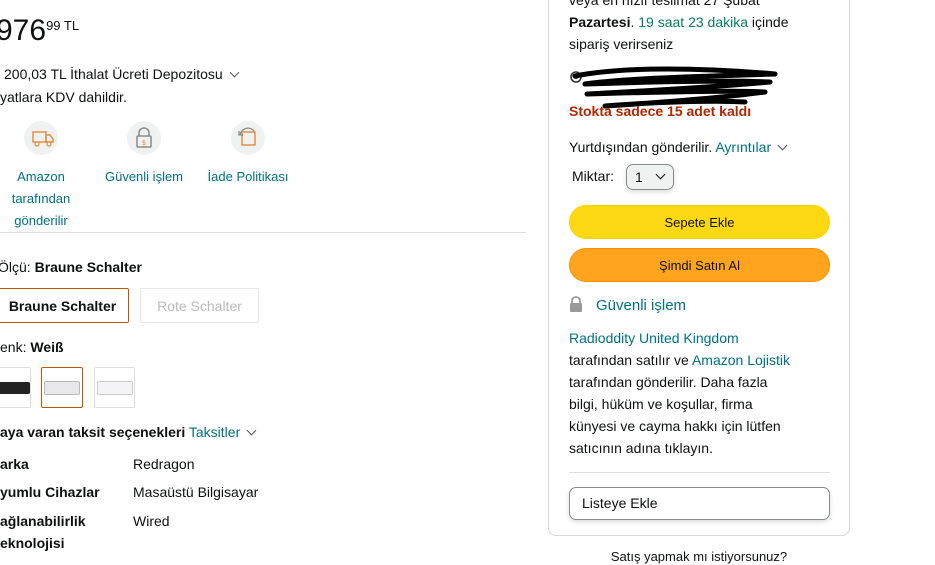 Image resolution: width=935 pixels, height=565 pixels. I want to click on lock-icon: $, so click(144, 138).